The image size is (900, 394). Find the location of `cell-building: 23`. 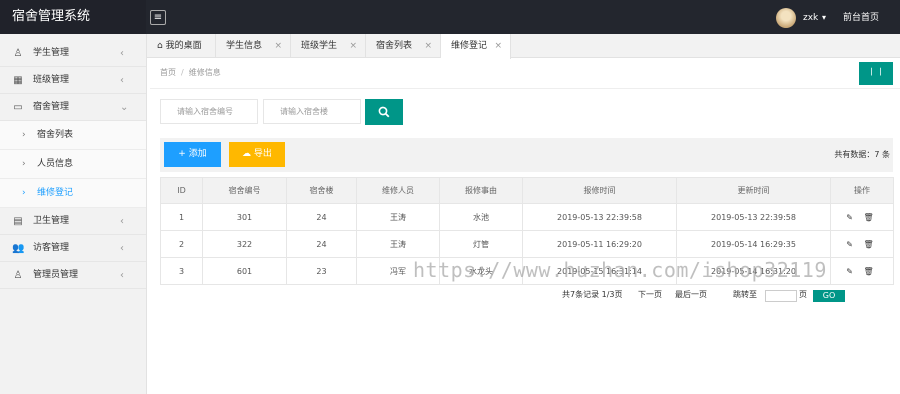

cell-building: 23 is located at coordinates (321, 271).